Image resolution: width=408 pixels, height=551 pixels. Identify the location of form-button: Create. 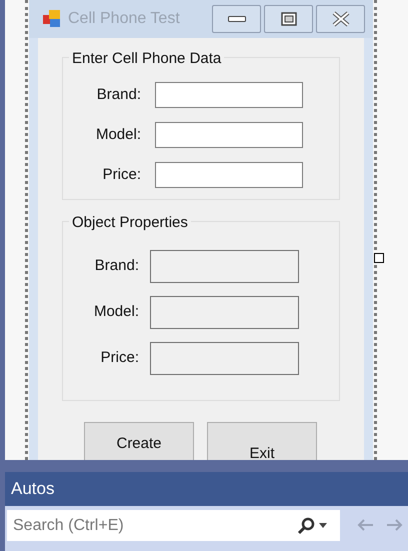
(139, 441).